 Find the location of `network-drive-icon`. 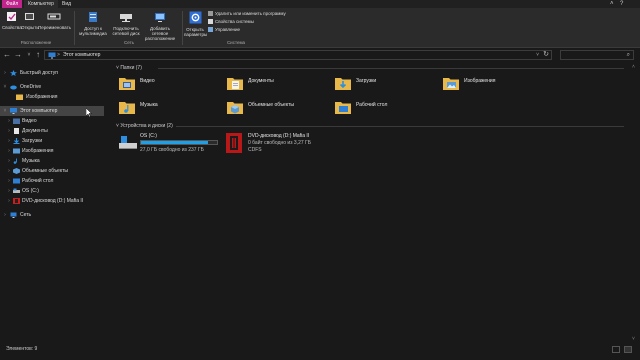

network-drive-icon is located at coordinates (126, 18).